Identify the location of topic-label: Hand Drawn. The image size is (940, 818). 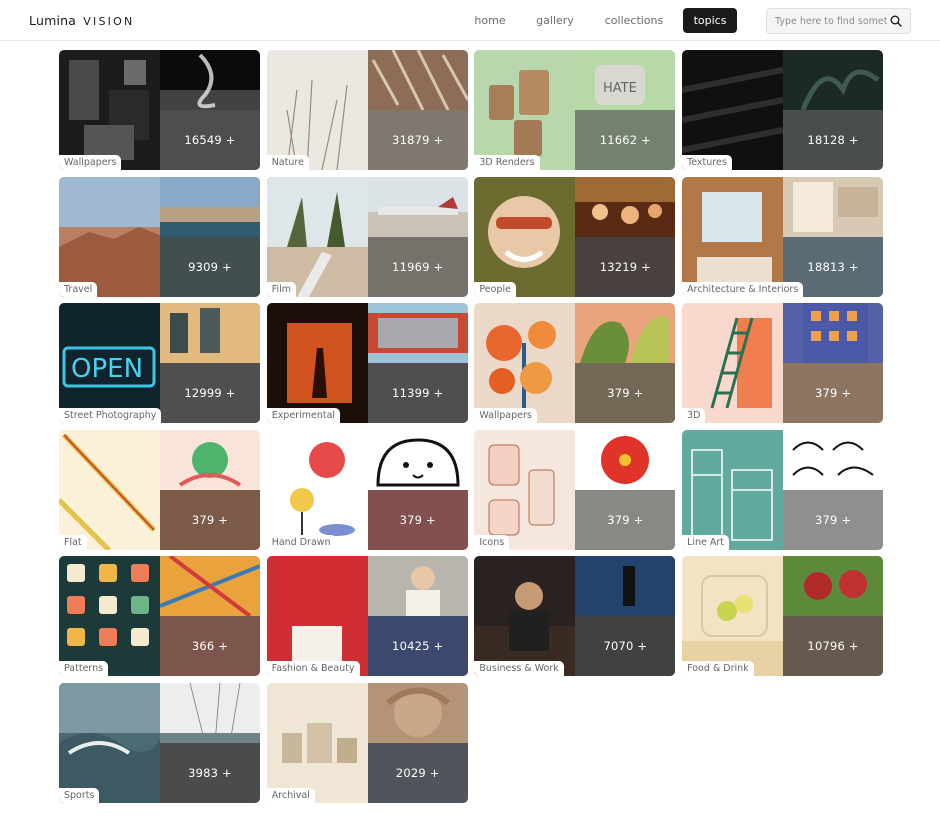
(301, 542).